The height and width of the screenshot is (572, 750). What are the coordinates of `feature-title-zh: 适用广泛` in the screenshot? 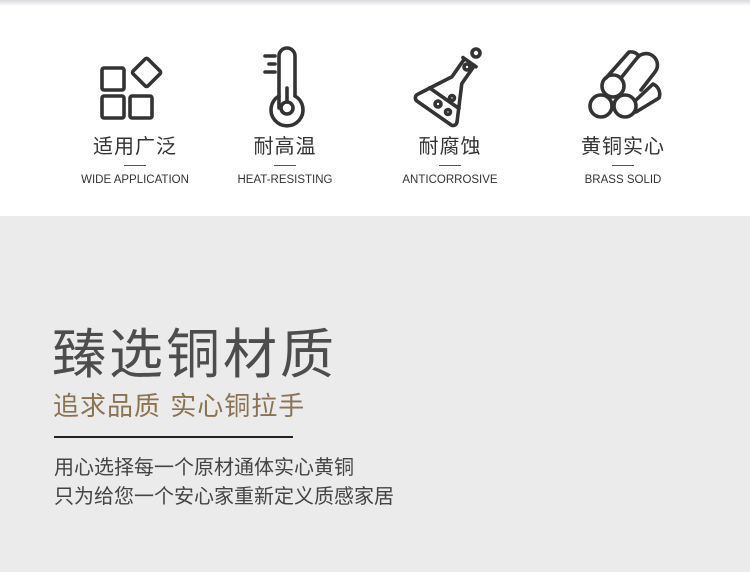 It's located at (135, 146).